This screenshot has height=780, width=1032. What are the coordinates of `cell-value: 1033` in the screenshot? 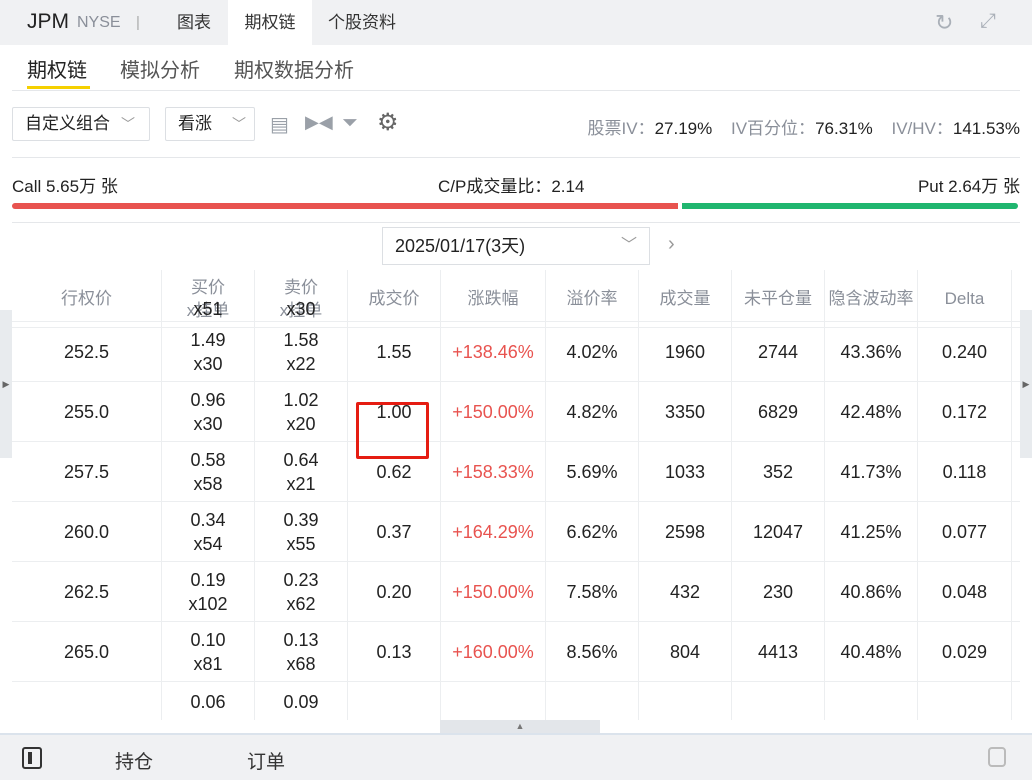 It's located at (685, 471).